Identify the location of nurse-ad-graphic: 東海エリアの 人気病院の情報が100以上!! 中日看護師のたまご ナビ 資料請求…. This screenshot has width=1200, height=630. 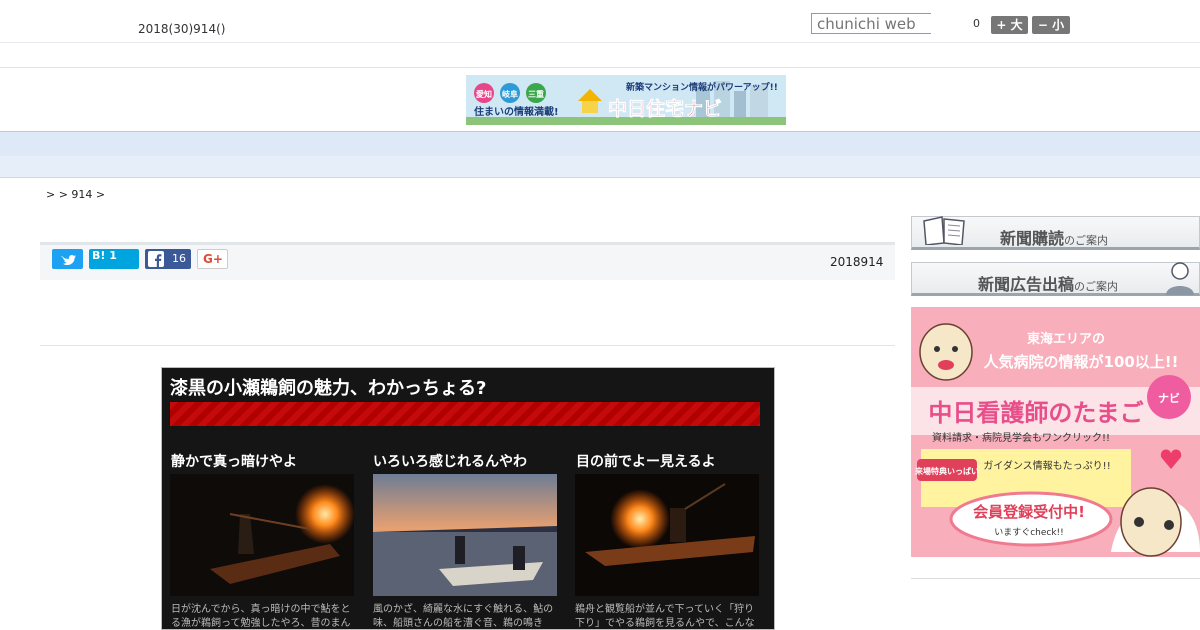
(1055, 432).